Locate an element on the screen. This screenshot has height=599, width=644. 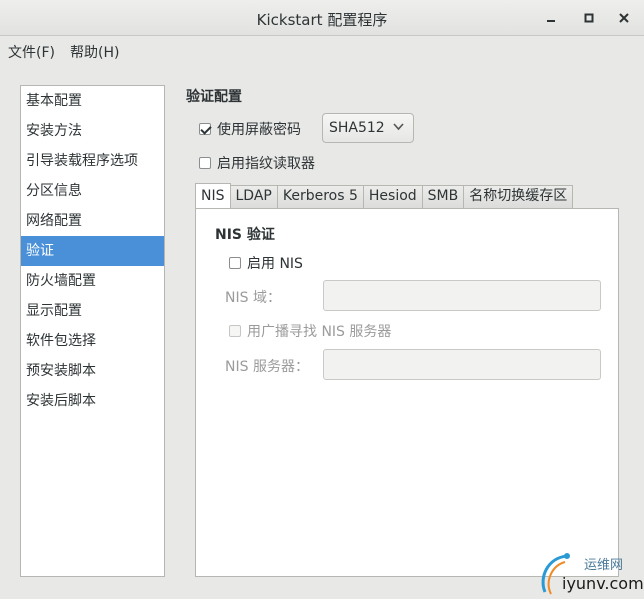
nis-broadcast-label: 用广播寻找 NIS 服务器 is located at coordinates (319, 332).